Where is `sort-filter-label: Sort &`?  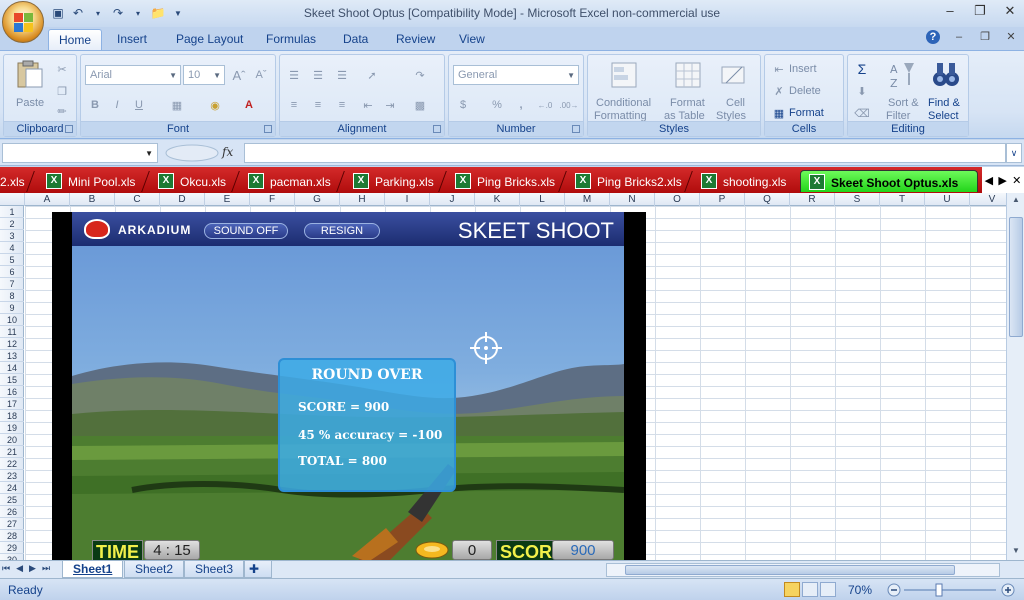
sort-filter-label: Sort & is located at coordinates (903, 103).